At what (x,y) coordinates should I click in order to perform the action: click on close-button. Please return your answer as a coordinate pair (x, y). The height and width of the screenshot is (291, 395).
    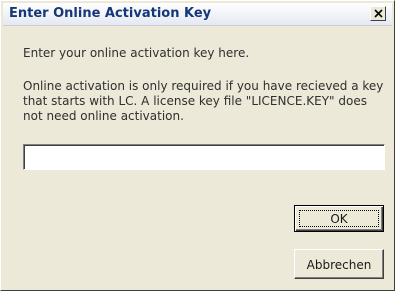
    Looking at the image, I should click on (378, 13).